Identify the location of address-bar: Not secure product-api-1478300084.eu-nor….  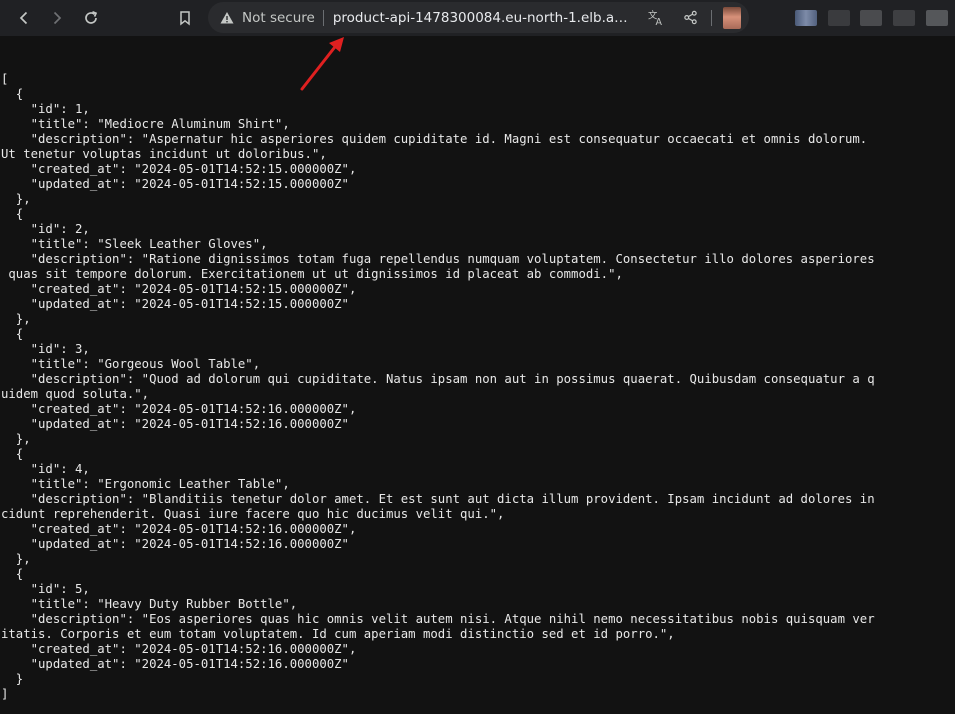
(478, 17).